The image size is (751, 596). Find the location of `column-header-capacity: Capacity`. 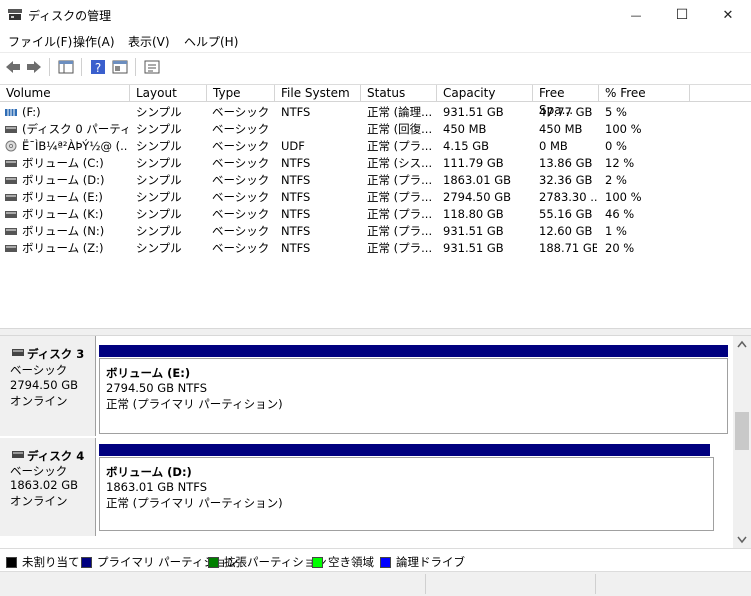

column-header-capacity: Capacity is located at coordinates (485, 93).